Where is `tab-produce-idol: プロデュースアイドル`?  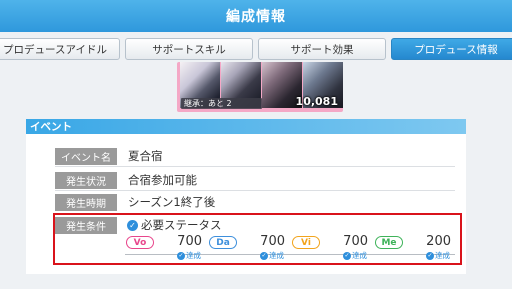
tab-produce-idol: プロデュースアイドル is located at coordinates (60, 49).